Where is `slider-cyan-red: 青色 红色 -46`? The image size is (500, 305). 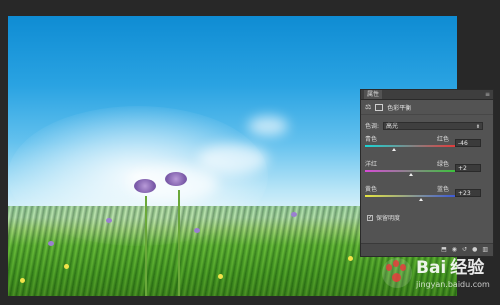 slider-cyan-red: 青色 红色 -46 is located at coordinates (427, 145).